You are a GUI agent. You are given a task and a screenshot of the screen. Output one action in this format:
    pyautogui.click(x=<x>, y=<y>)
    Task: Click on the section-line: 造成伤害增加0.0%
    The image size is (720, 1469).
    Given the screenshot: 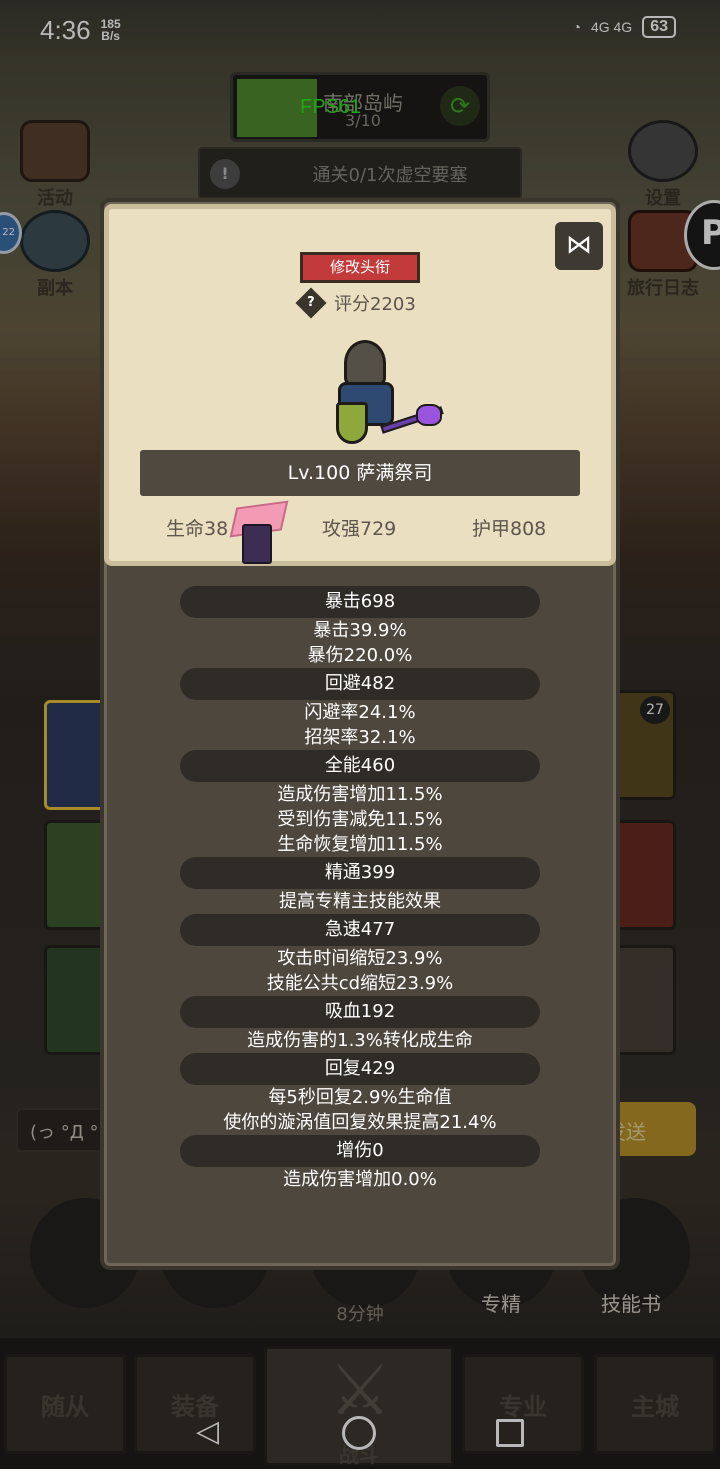 What is the action you would take?
    pyautogui.click(x=360, y=1179)
    